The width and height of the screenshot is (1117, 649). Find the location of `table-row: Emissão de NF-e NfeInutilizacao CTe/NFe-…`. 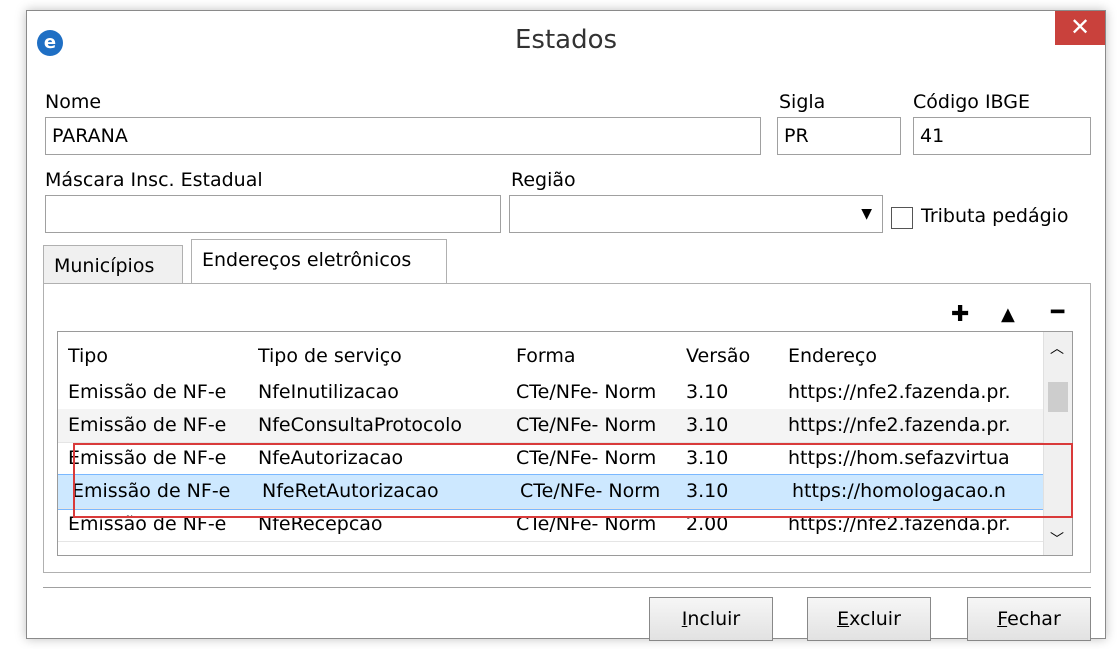

table-row: Emissão de NF-e NfeInutilizacao CTe/NFe-… is located at coordinates (552, 393).